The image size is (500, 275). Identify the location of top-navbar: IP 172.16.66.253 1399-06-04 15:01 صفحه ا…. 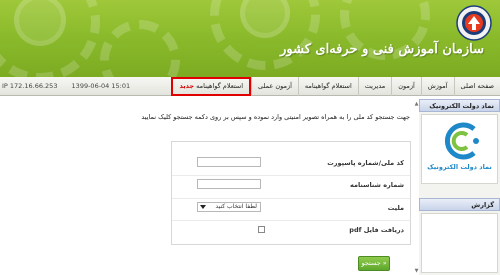
(250, 86).